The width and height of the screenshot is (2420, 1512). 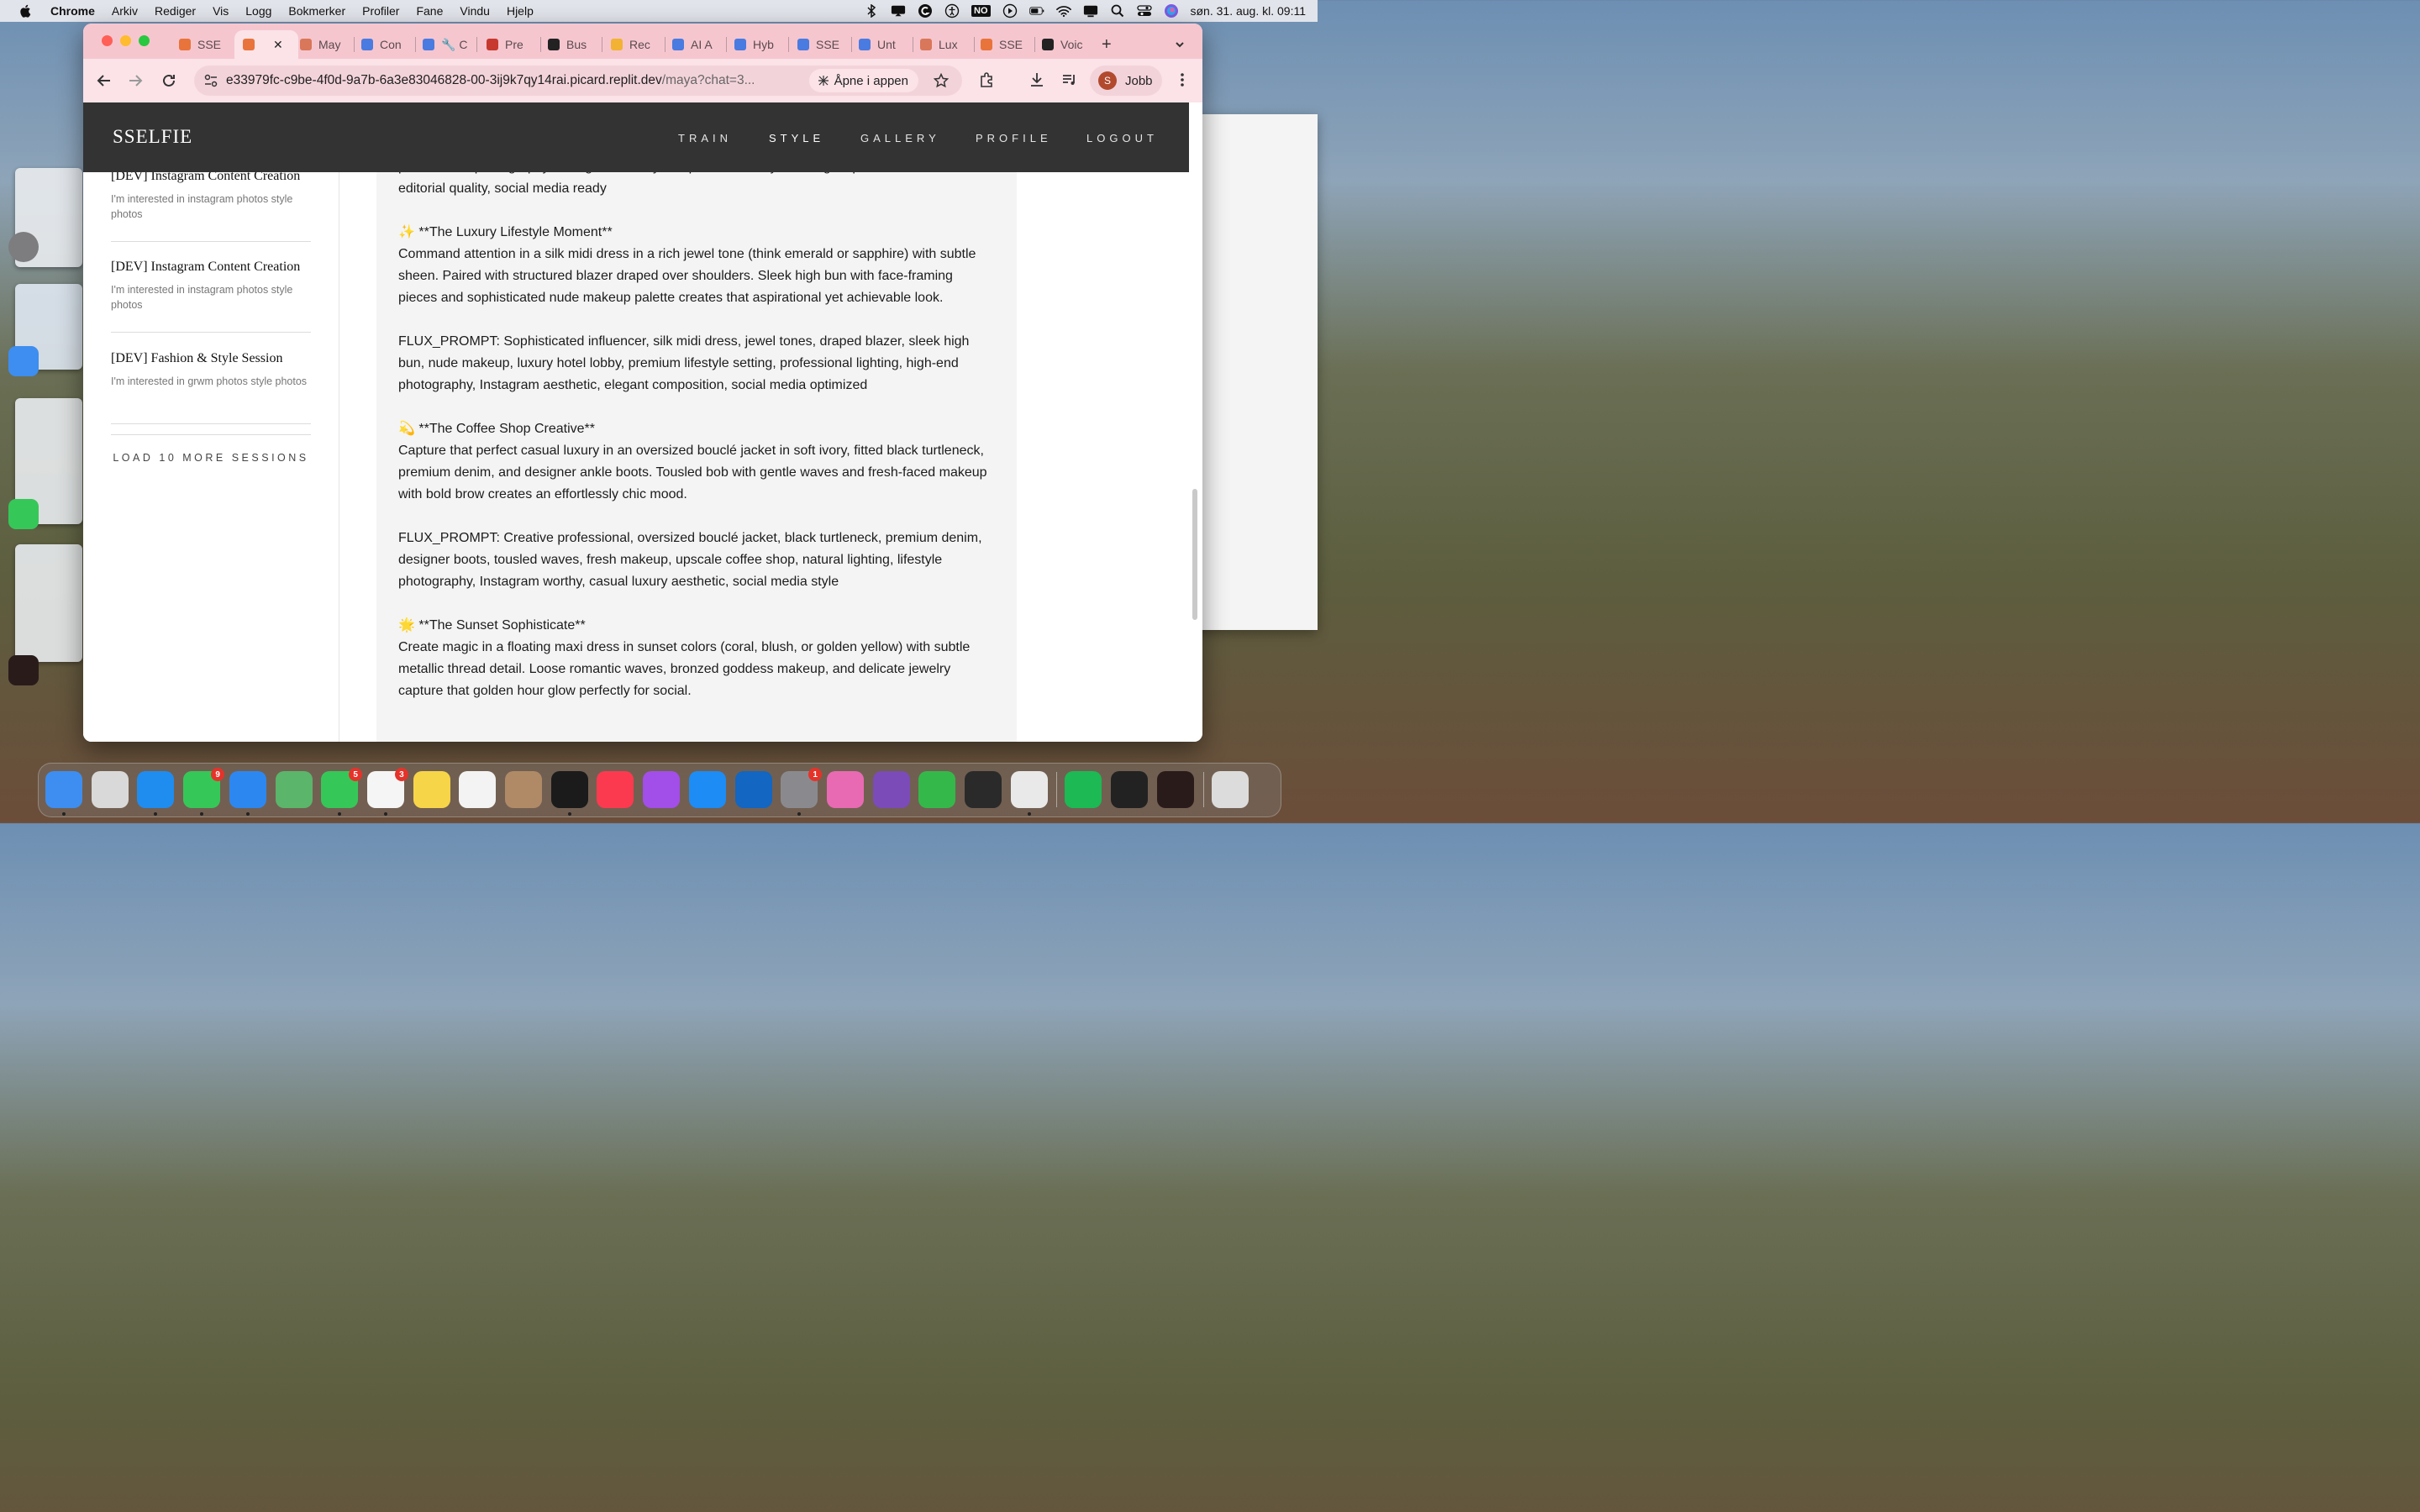 What do you see at coordinates (211, 80) in the screenshot?
I see `site-settings-icon` at bounding box center [211, 80].